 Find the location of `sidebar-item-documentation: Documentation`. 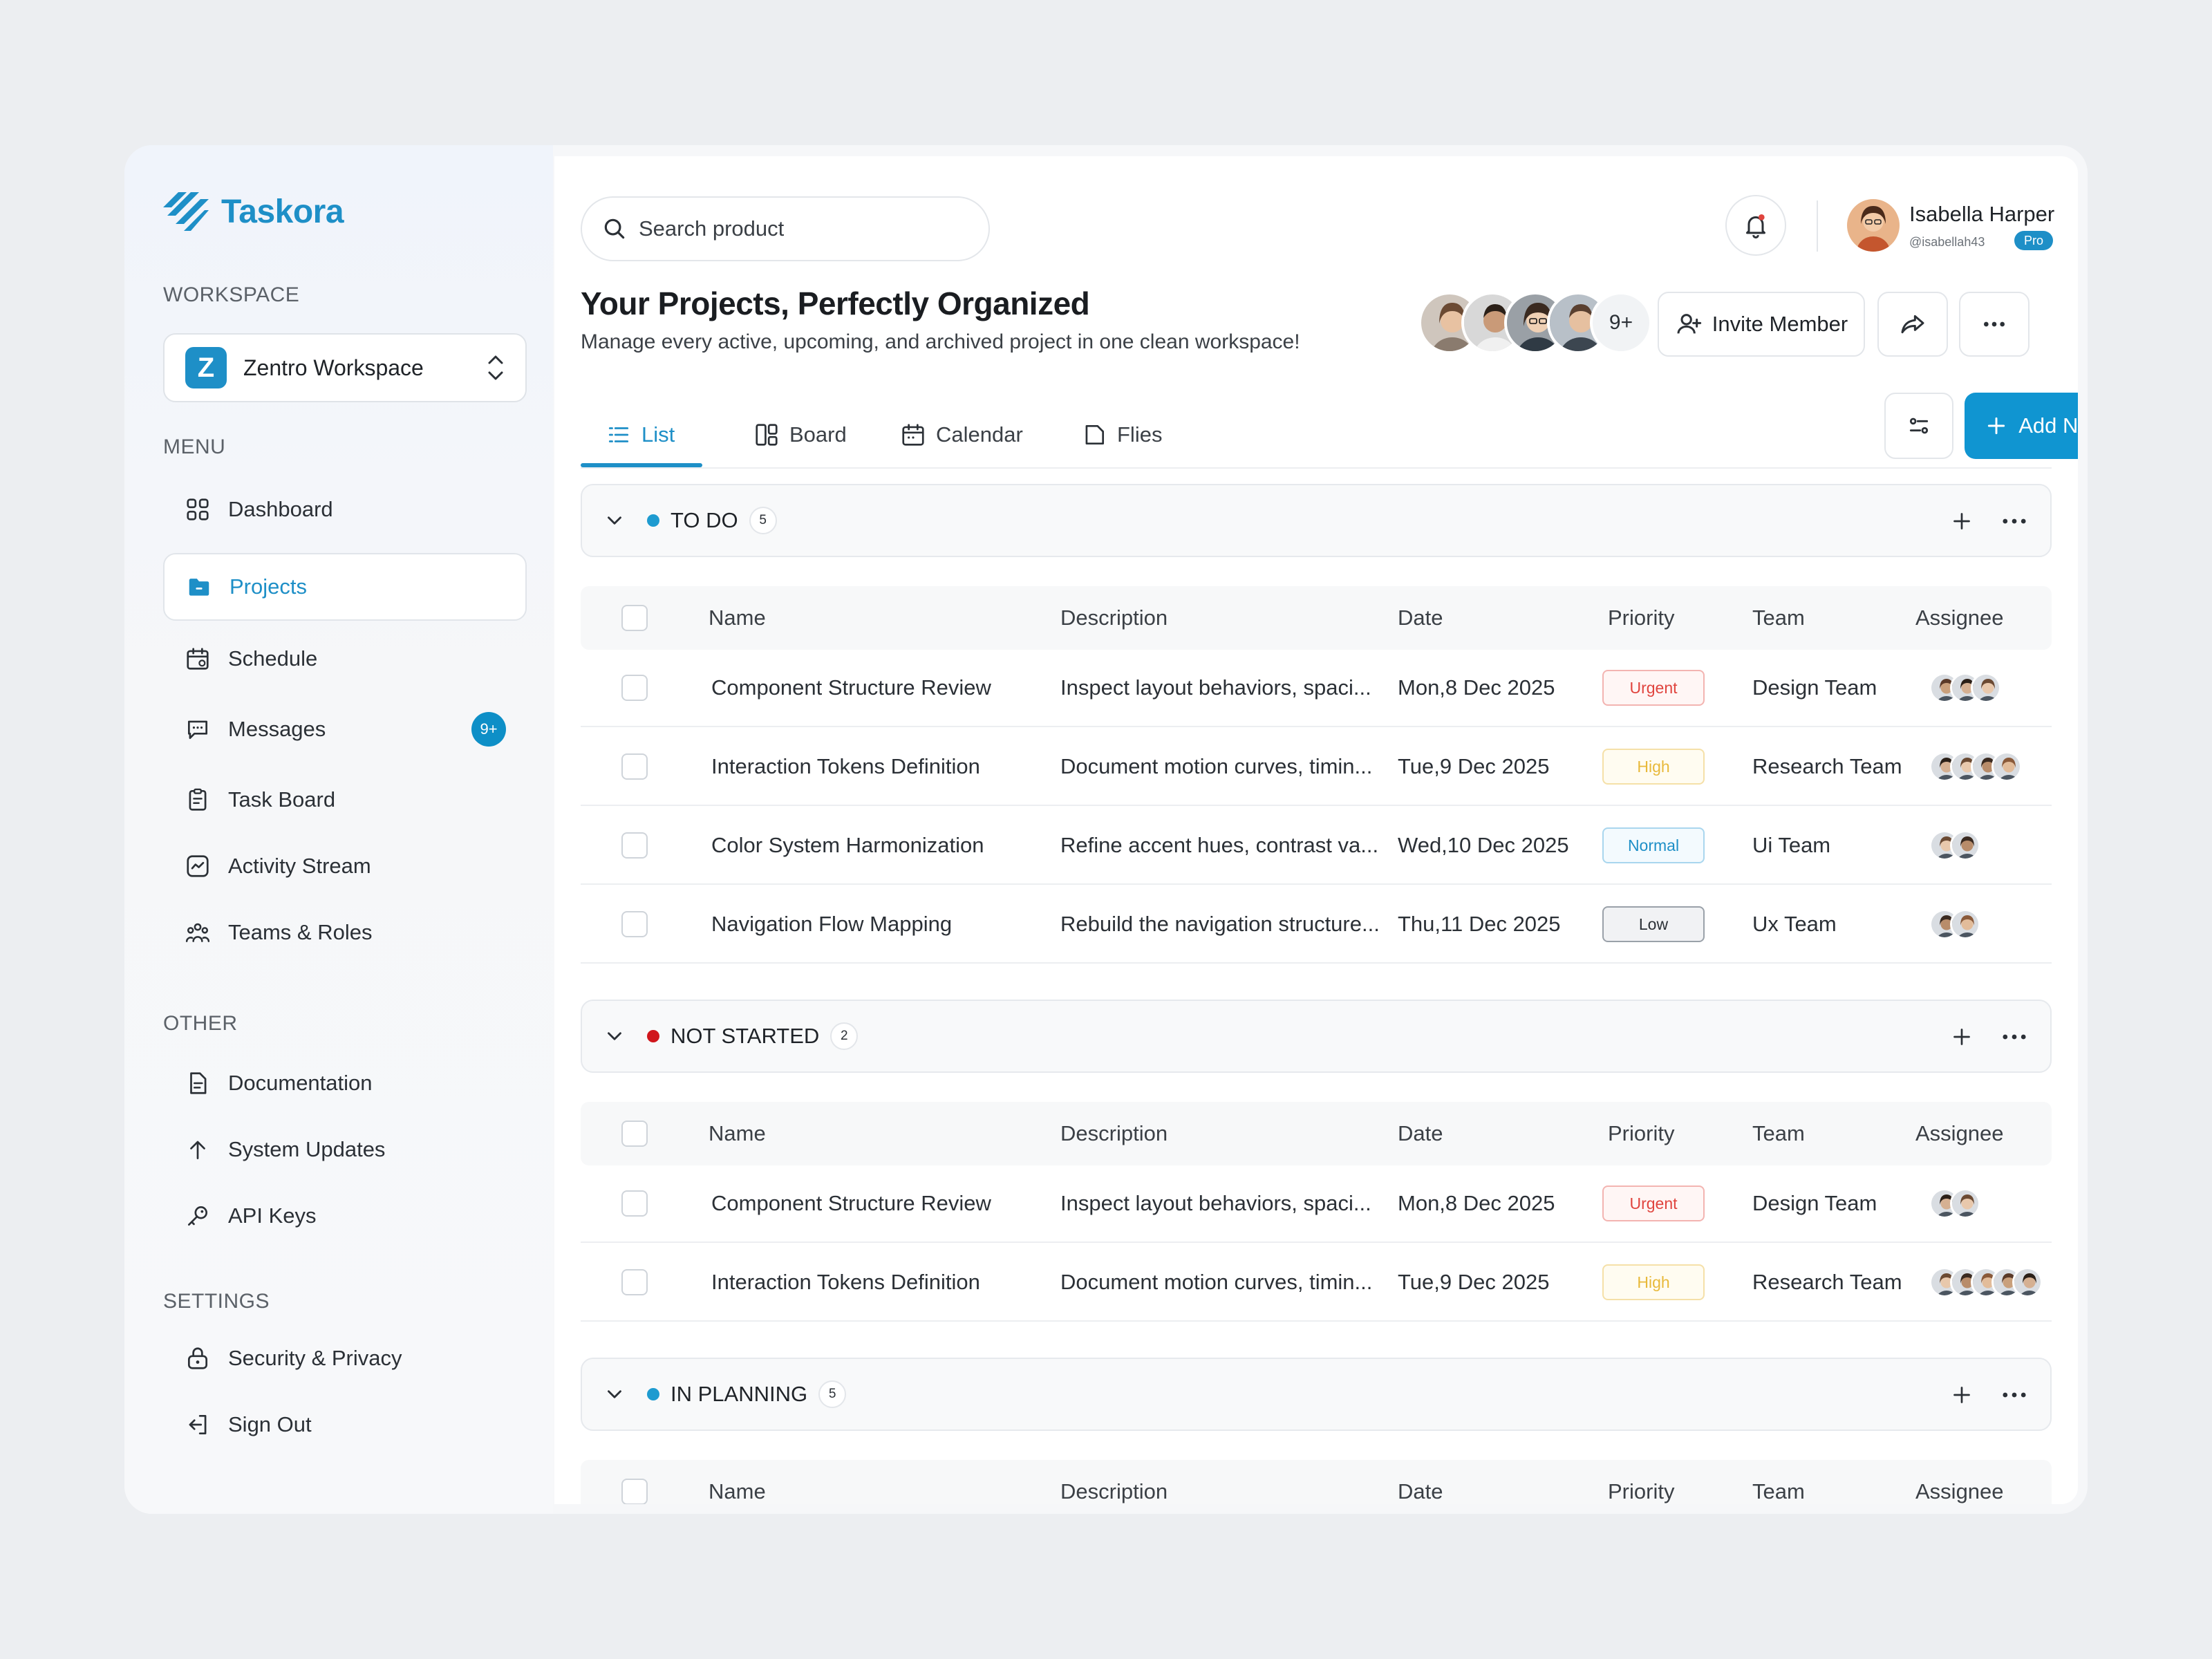

sidebar-item-documentation: Documentation is located at coordinates (345, 1083).